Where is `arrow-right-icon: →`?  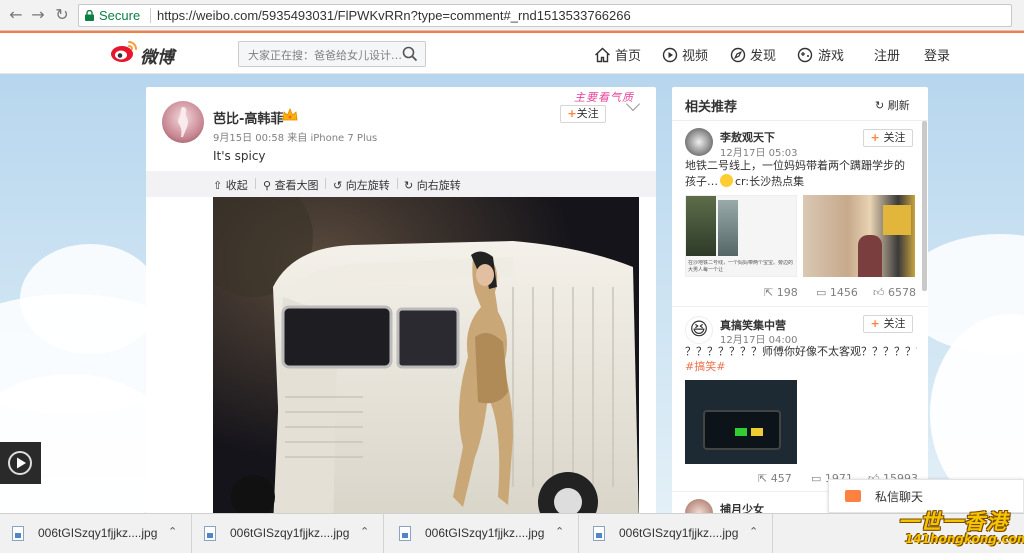 arrow-right-icon: → is located at coordinates (38, 15).